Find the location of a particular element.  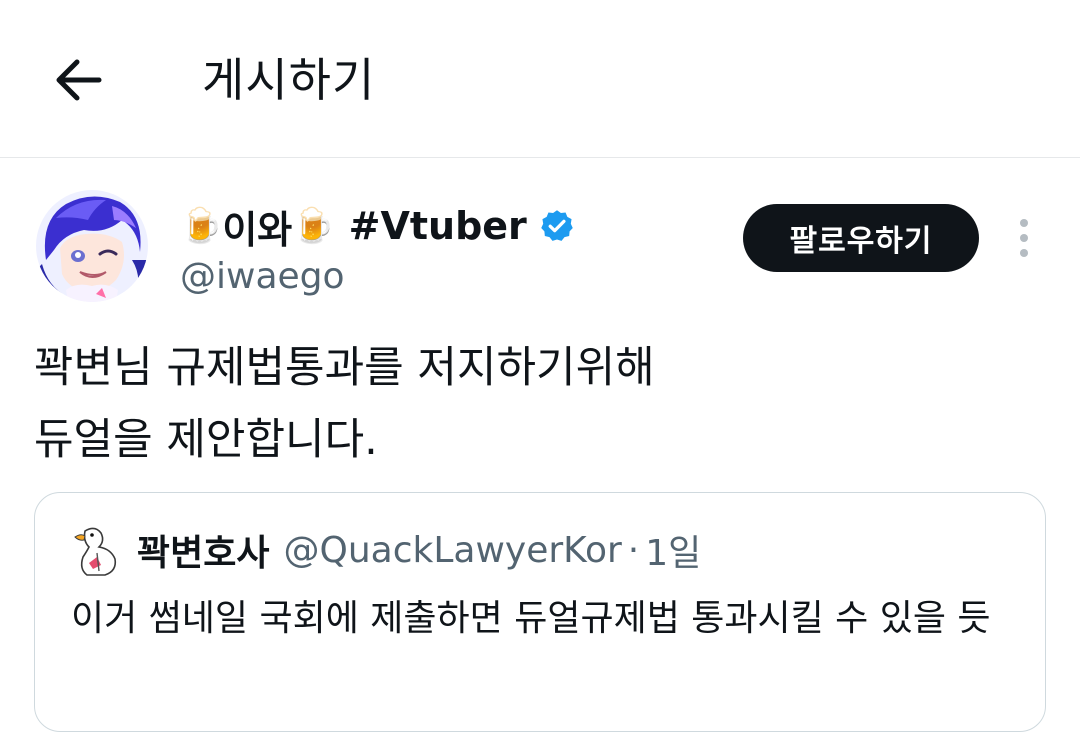

quoted-author-handle: @QuackLawyerKor is located at coordinates (452, 550).